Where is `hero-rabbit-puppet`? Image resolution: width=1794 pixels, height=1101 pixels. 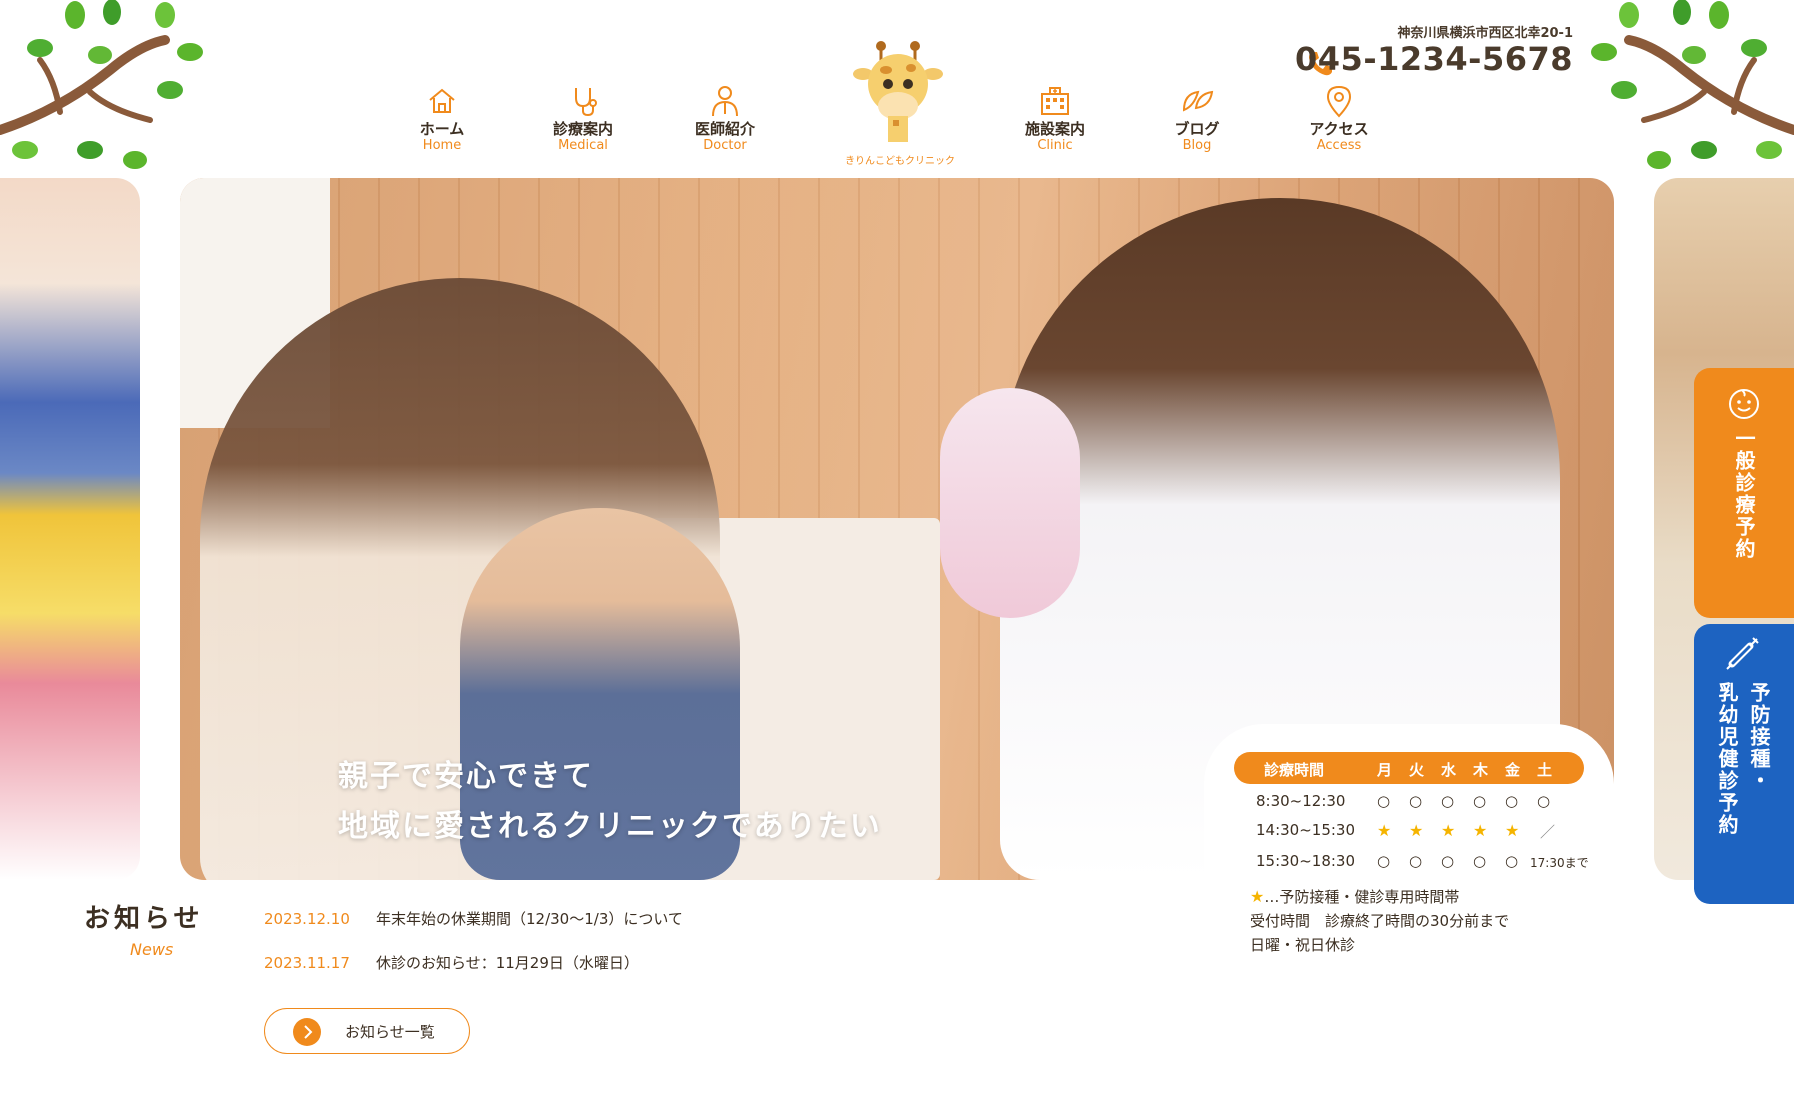
hero-rabbit-puppet is located at coordinates (1010, 503).